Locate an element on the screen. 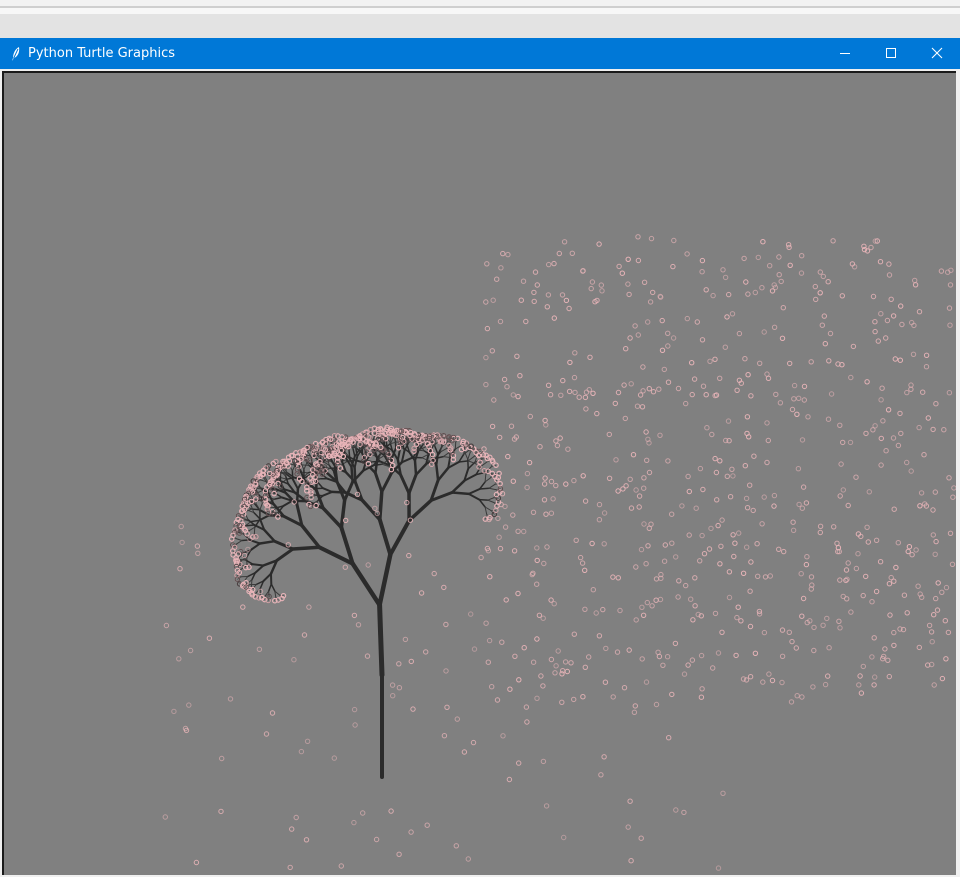 This screenshot has width=960, height=877. minimize-icon is located at coordinates (845, 53).